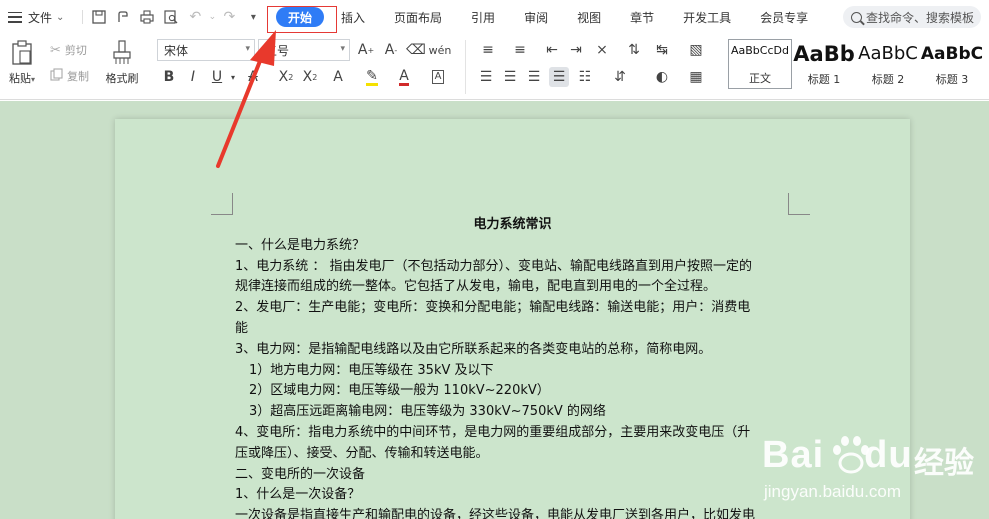  I want to click on tab-developer: 开发工具, so click(707, 17).